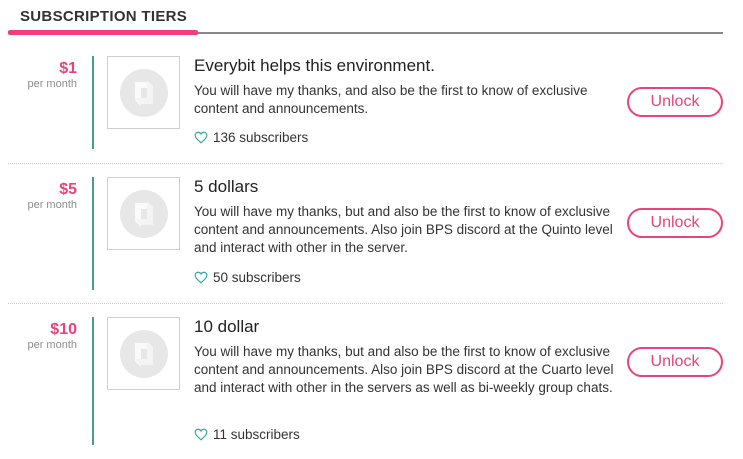 This screenshot has height=459, width=743. Describe the element at coordinates (261, 137) in the screenshot. I see `subscriber-count: 136 subscribers` at that location.